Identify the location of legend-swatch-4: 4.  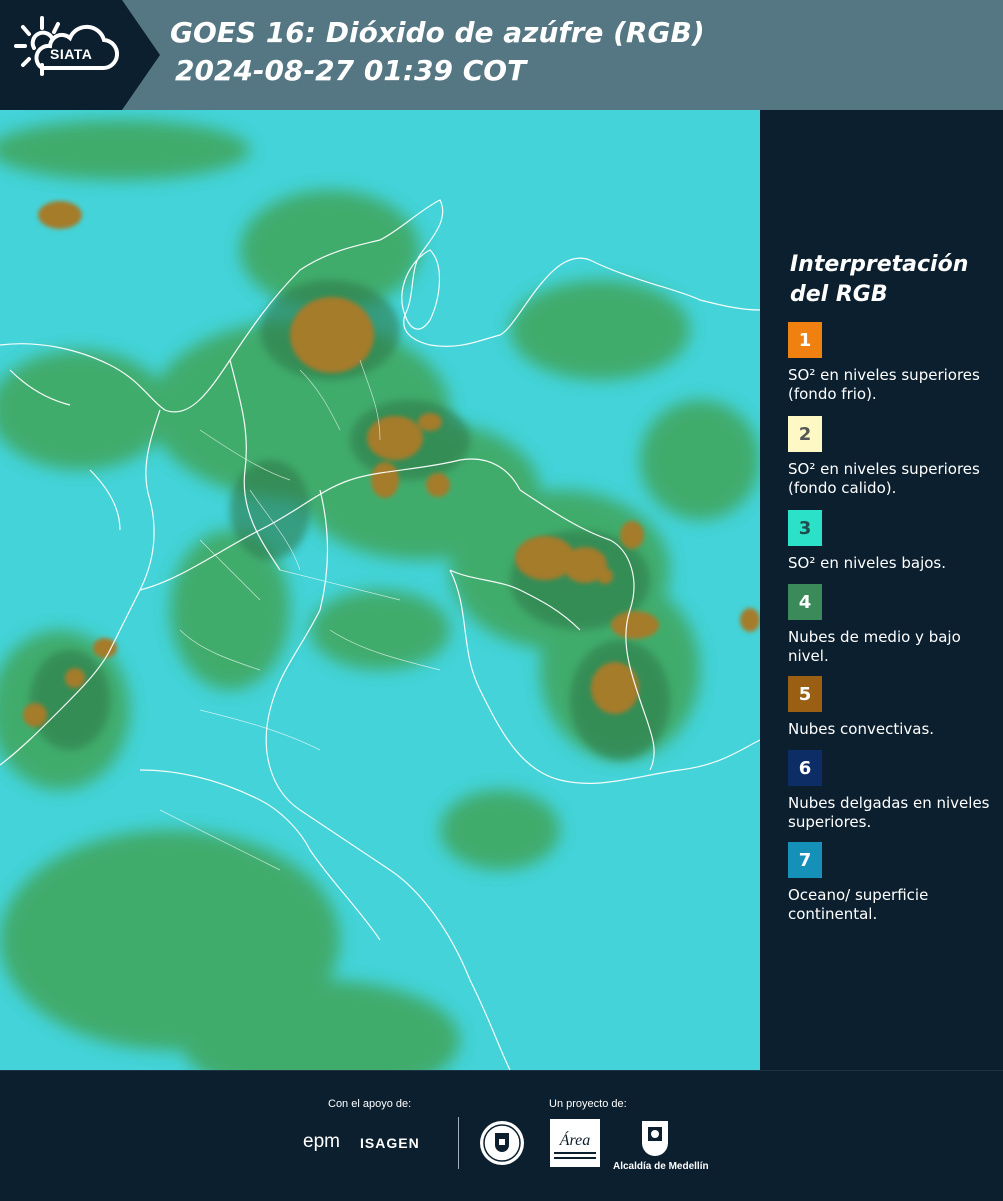
(805, 602).